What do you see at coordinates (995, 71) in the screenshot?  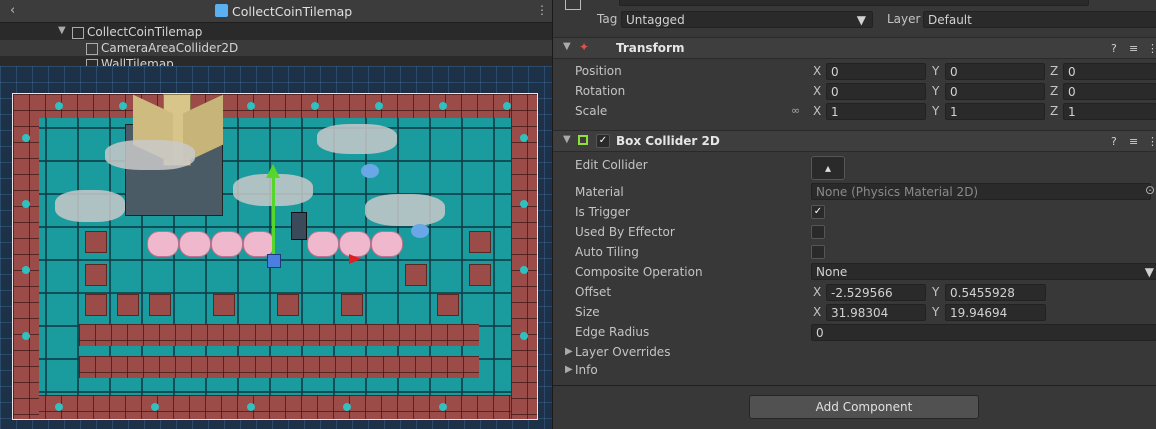 I see `position-y-field: 0` at bounding box center [995, 71].